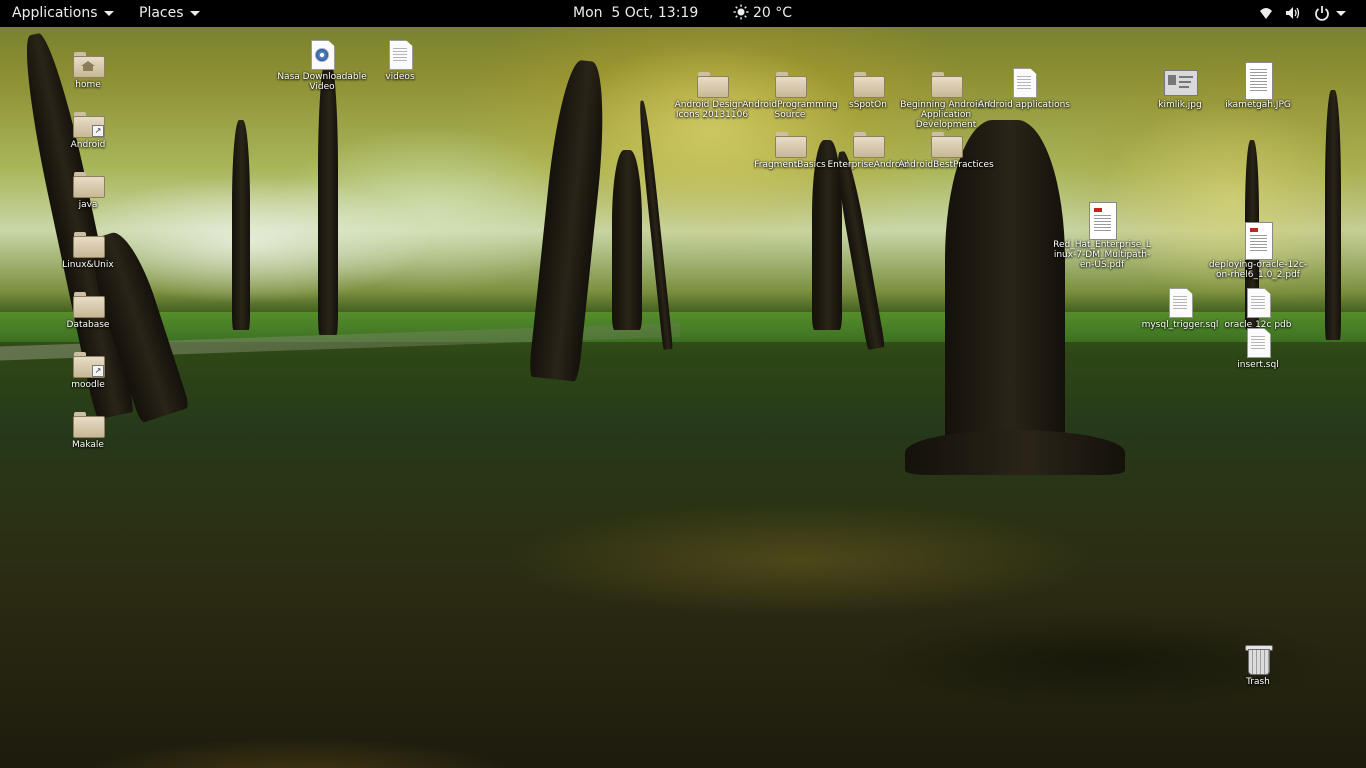 The image size is (1366, 768). I want to click on applications-menu-label: Applications, so click(55, 13).